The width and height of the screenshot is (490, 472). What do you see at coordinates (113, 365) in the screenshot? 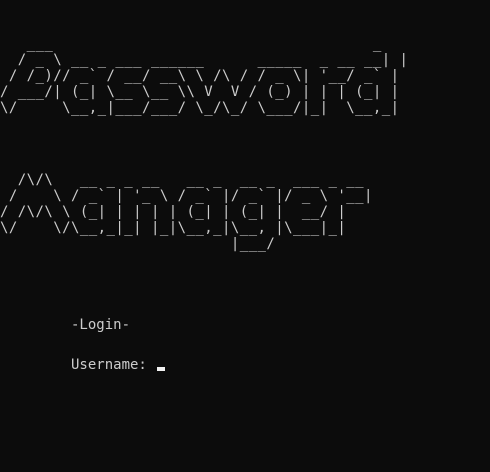
I see `username-label: Username:` at bounding box center [113, 365].